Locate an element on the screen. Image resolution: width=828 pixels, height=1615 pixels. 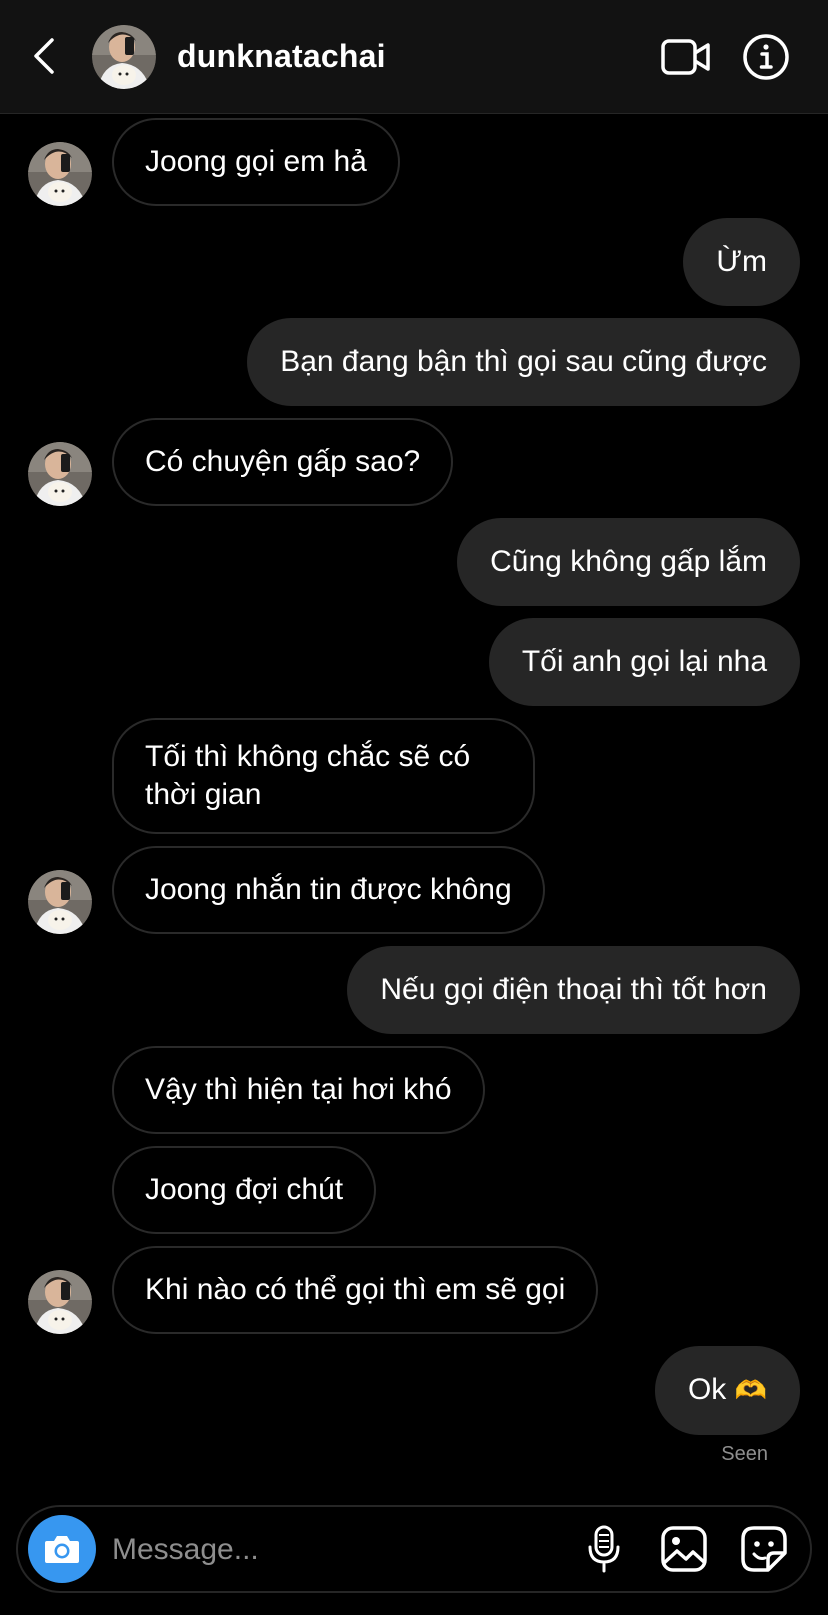
message-text: Joong nhắn tin được không is located at coordinates (328, 889).